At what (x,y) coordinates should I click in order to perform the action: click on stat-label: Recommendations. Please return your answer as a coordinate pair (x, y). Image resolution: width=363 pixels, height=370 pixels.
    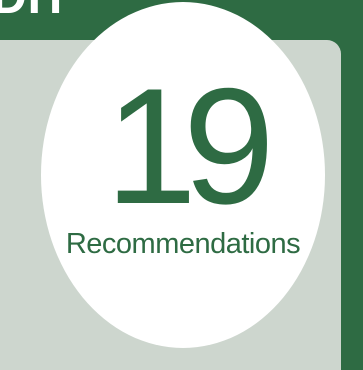
    Looking at the image, I should click on (183, 244).